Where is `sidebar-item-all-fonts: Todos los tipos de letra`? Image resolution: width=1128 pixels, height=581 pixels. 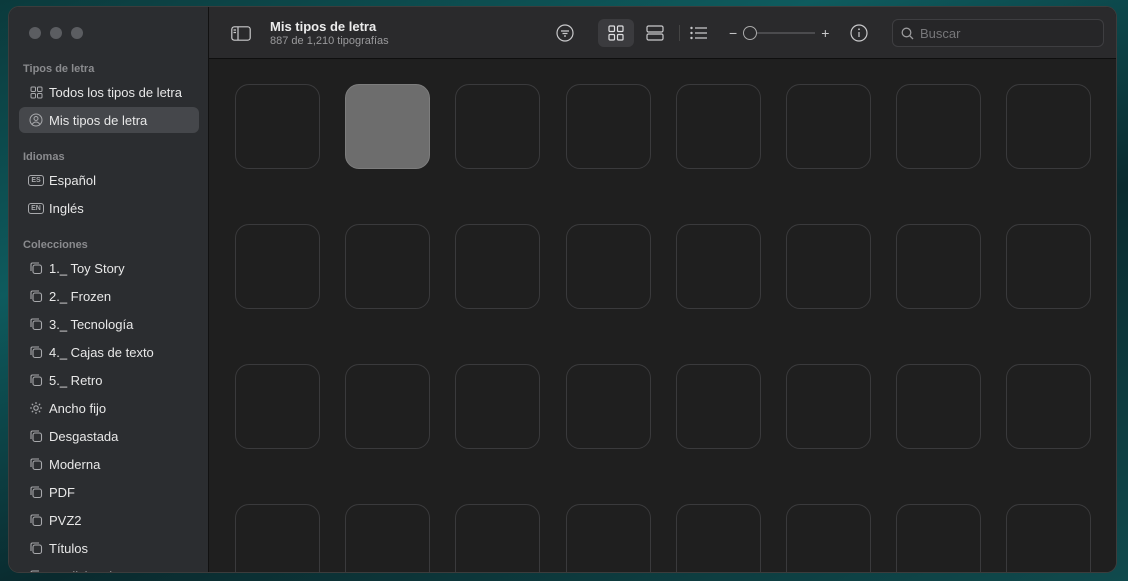 sidebar-item-all-fonts: Todos los tipos de letra is located at coordinates (109, 92).